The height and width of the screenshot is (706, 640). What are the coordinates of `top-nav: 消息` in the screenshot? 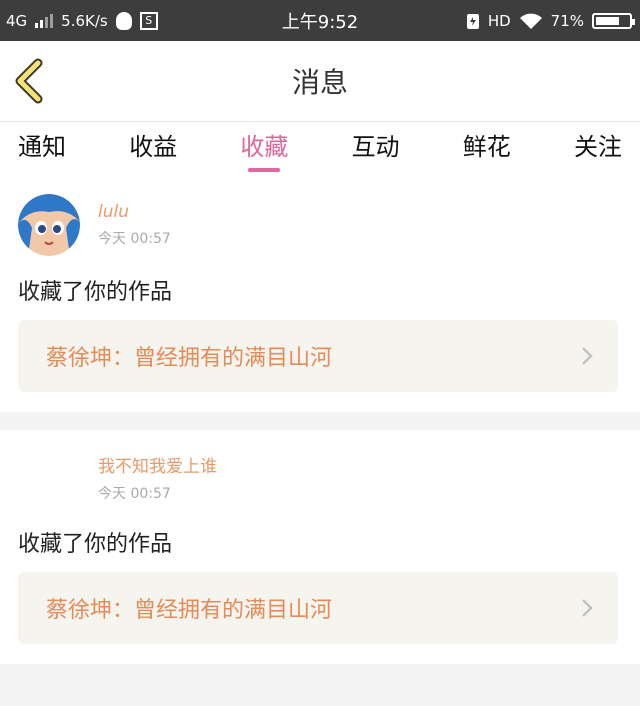 It's located at (320, 81).